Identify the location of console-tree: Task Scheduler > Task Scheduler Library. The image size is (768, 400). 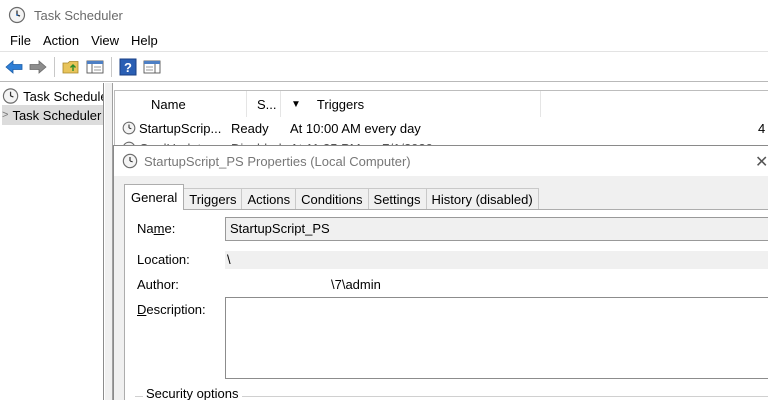
(52, 241).